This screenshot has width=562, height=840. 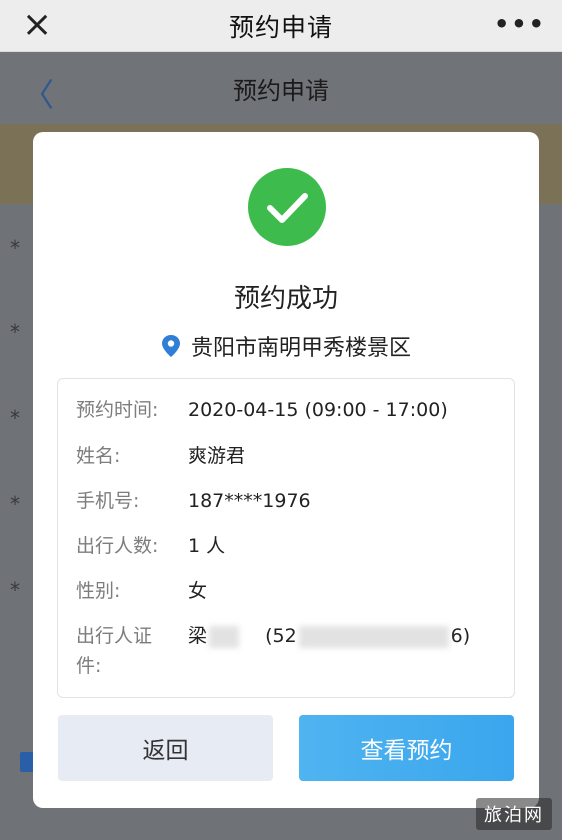 I want to click on page-title: 预约申请, so click(x=281, y=90).